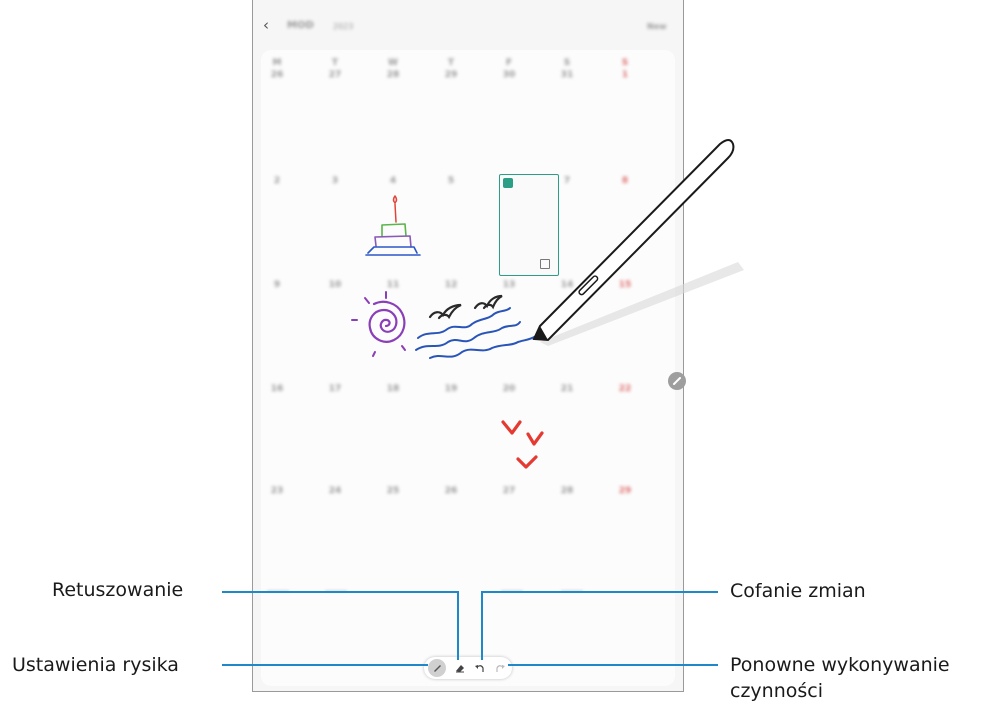  I want to click on callout-undo-label: Cofanie zmian, so click(798, 591).